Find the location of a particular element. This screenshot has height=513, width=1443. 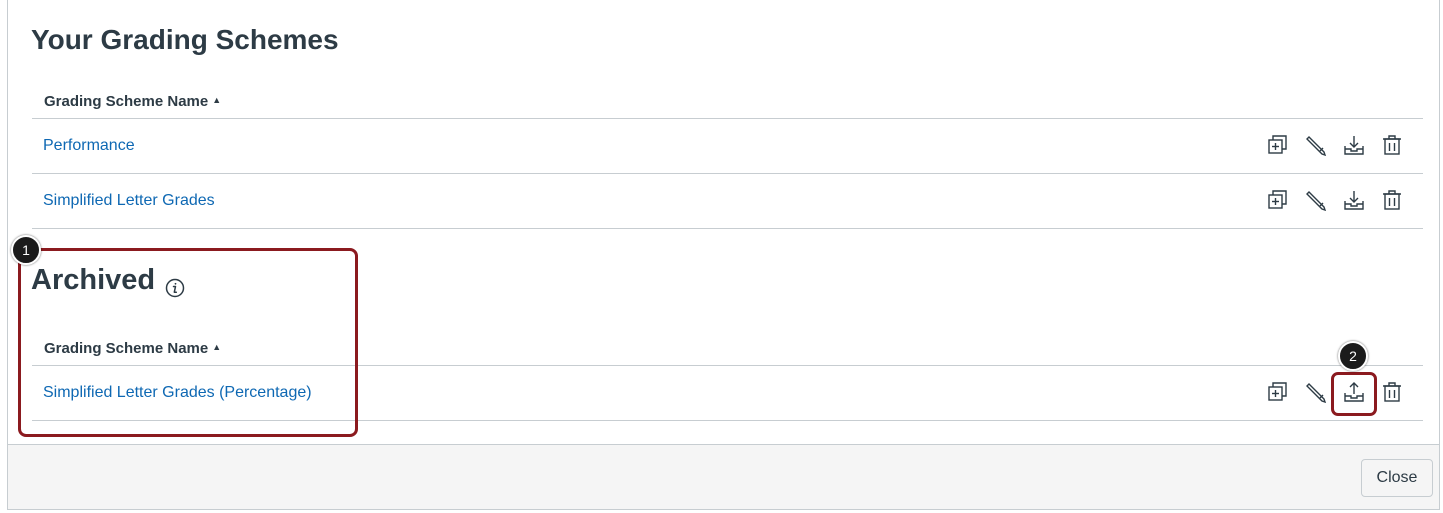

close-button: Close is located at coordinates (1397, 478).